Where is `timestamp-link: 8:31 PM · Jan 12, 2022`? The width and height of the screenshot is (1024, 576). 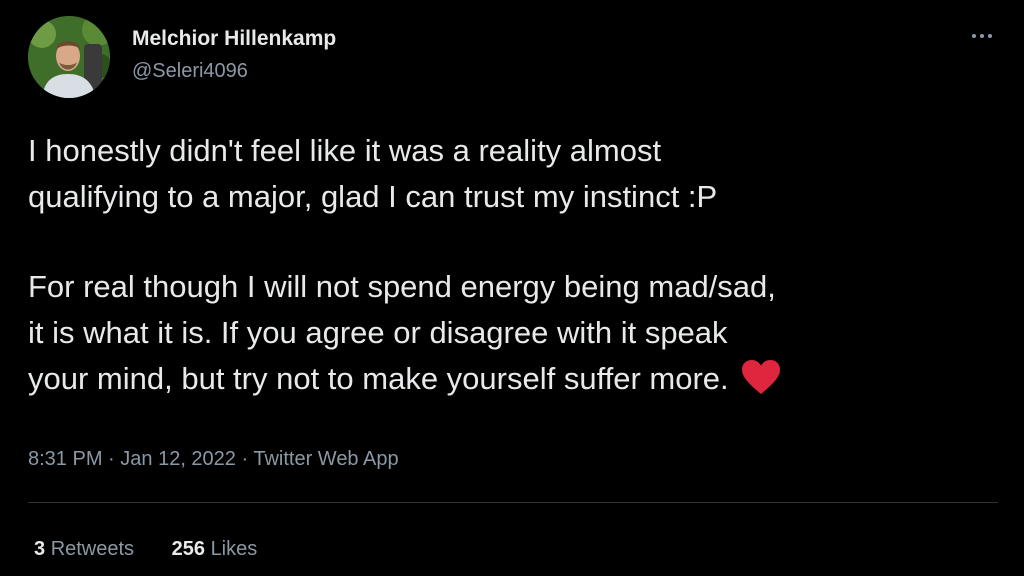 timestamp-link: 8:31 PM · Jan 12, 2022 is located at coordinates (132, 459).